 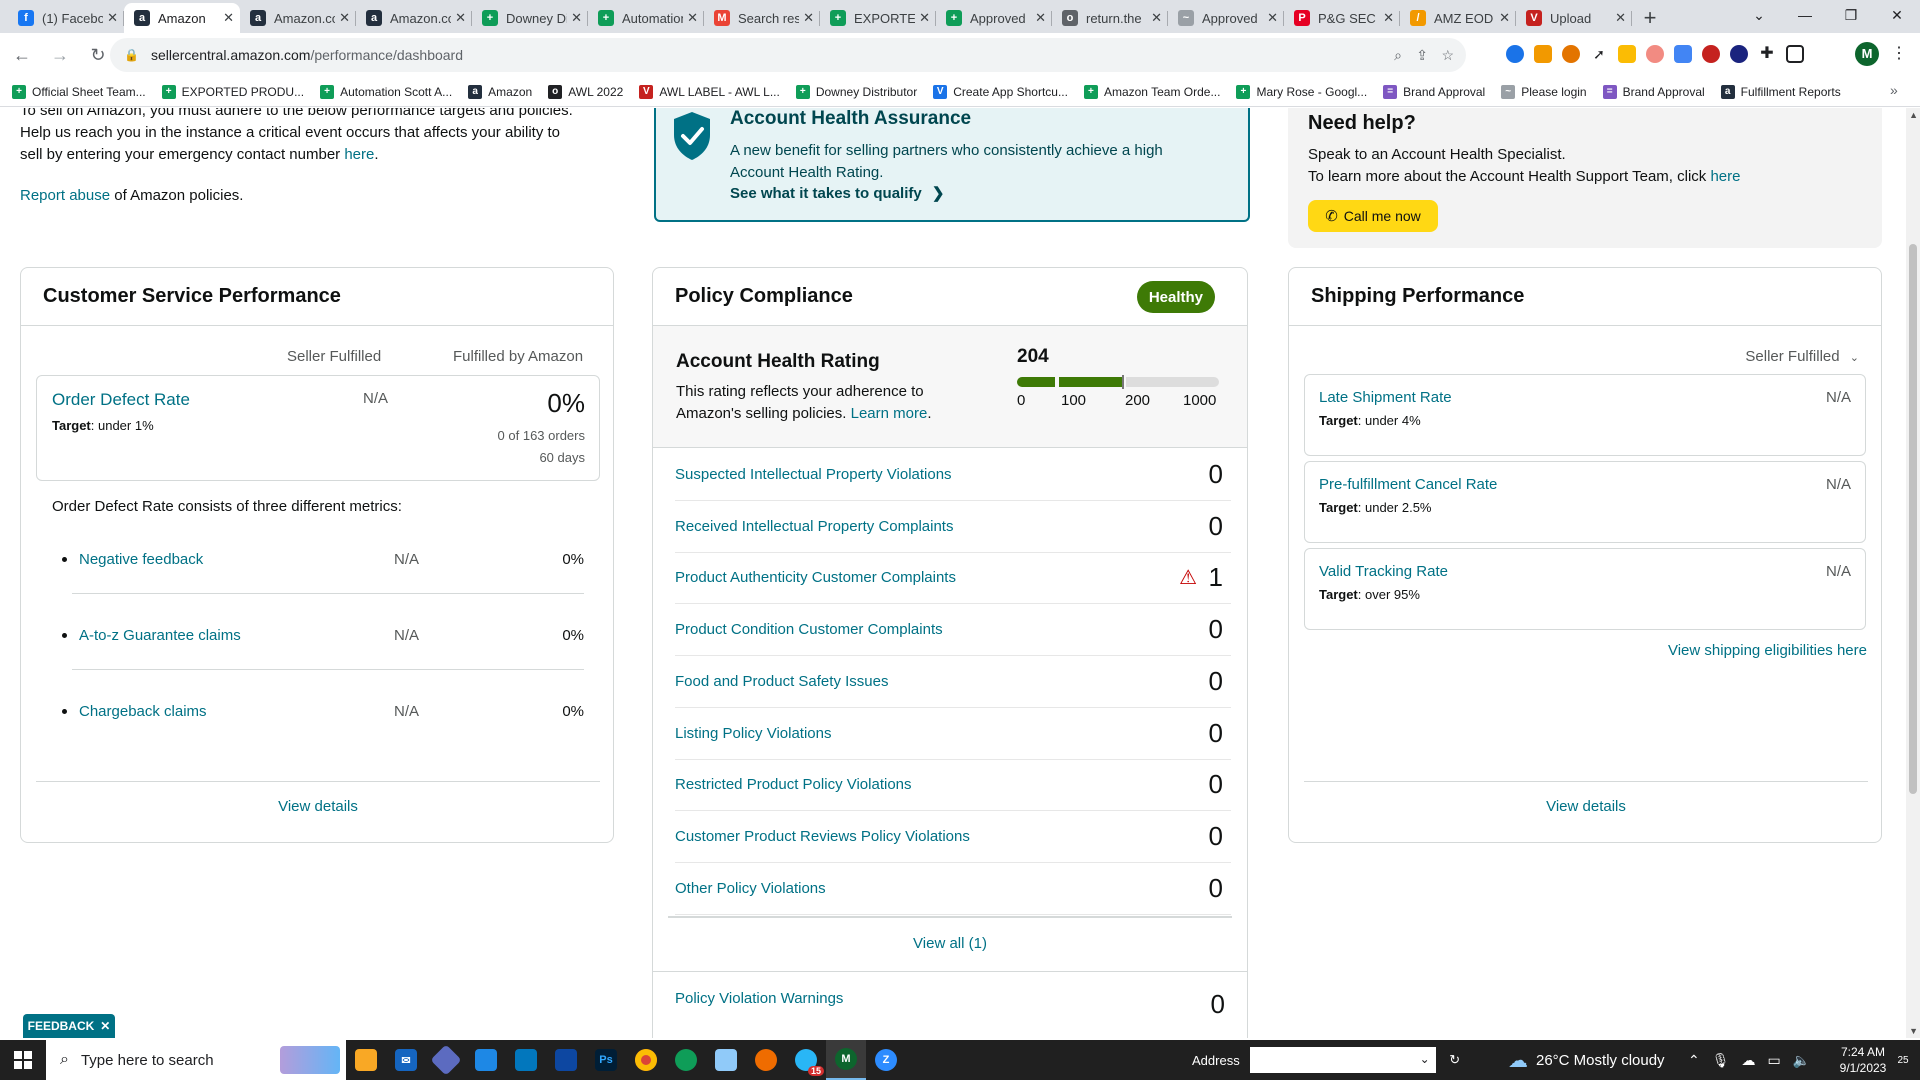 What do you see at coordinates (500, 91) in the screenshot?
I see `bookmark-item: a Amazon` at bounding box center [500, 91].